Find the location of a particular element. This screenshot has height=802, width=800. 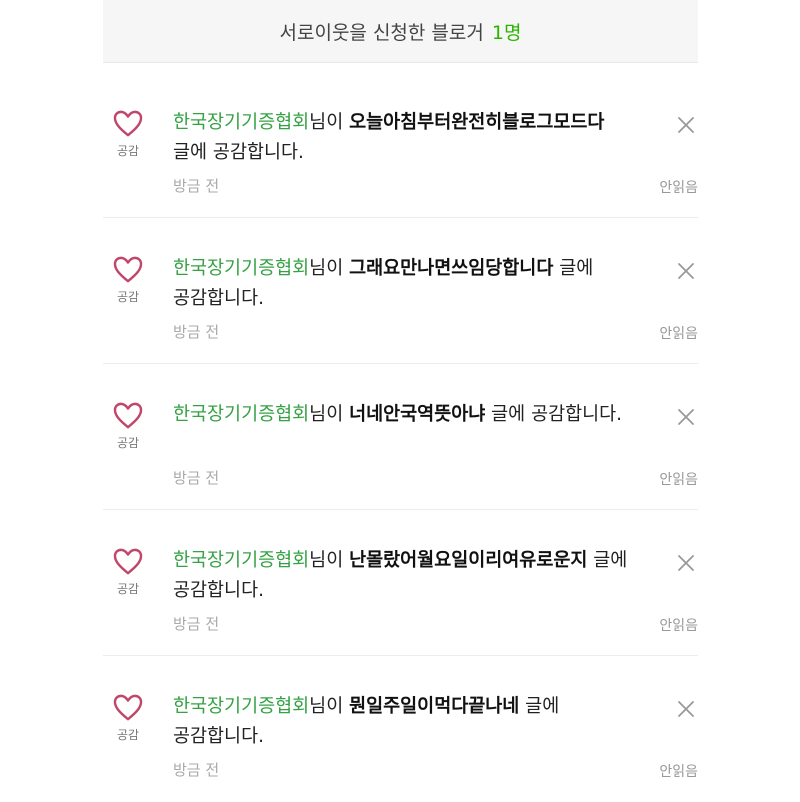

notification-message: 한국장기기증협회님이 너네안국역뜻아냐 글에 공감합니다. is located at coordinates (403, 415).